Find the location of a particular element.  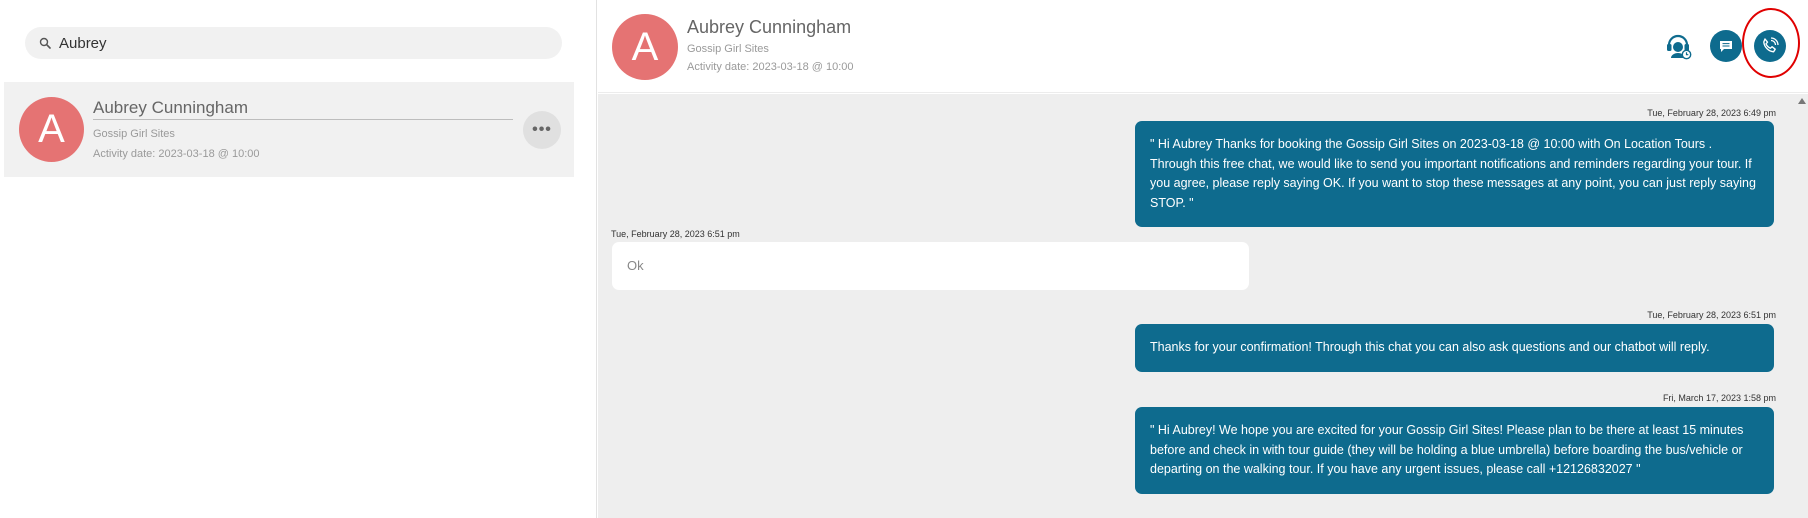

scroll-up-arrow-icon is located at coordinates (1802, 101).